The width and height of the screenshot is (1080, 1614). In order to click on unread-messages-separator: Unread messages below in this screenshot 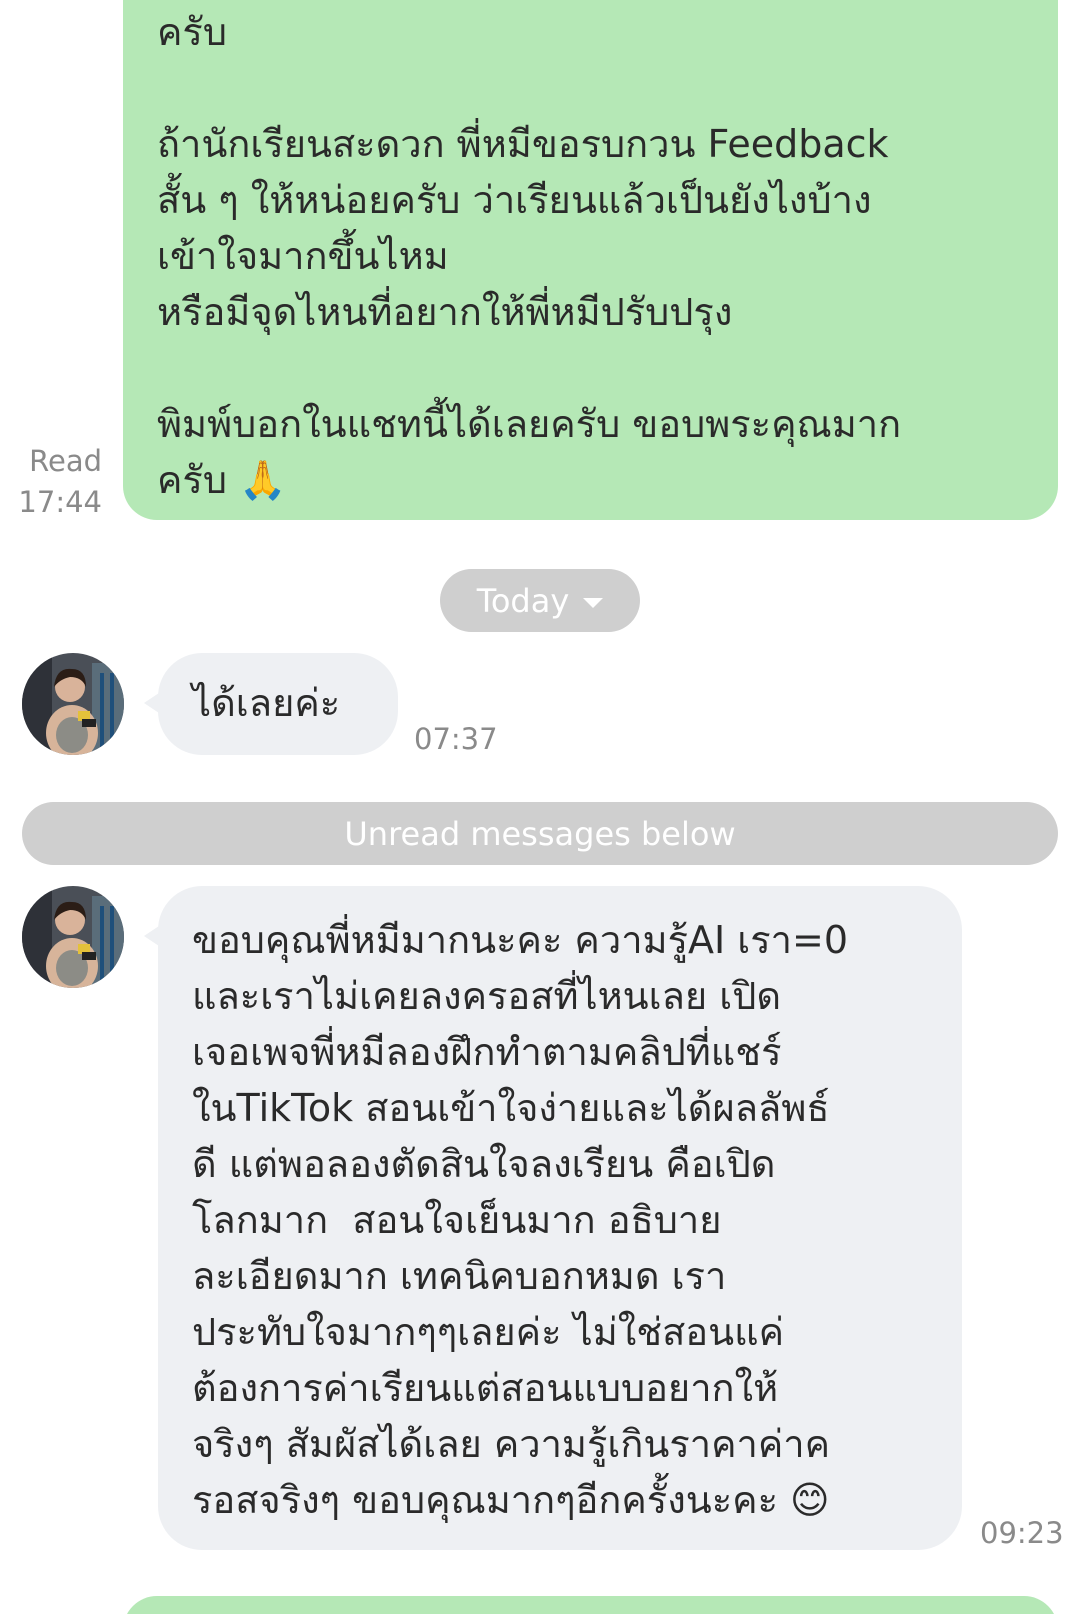, I will do `click(540, 833)`.